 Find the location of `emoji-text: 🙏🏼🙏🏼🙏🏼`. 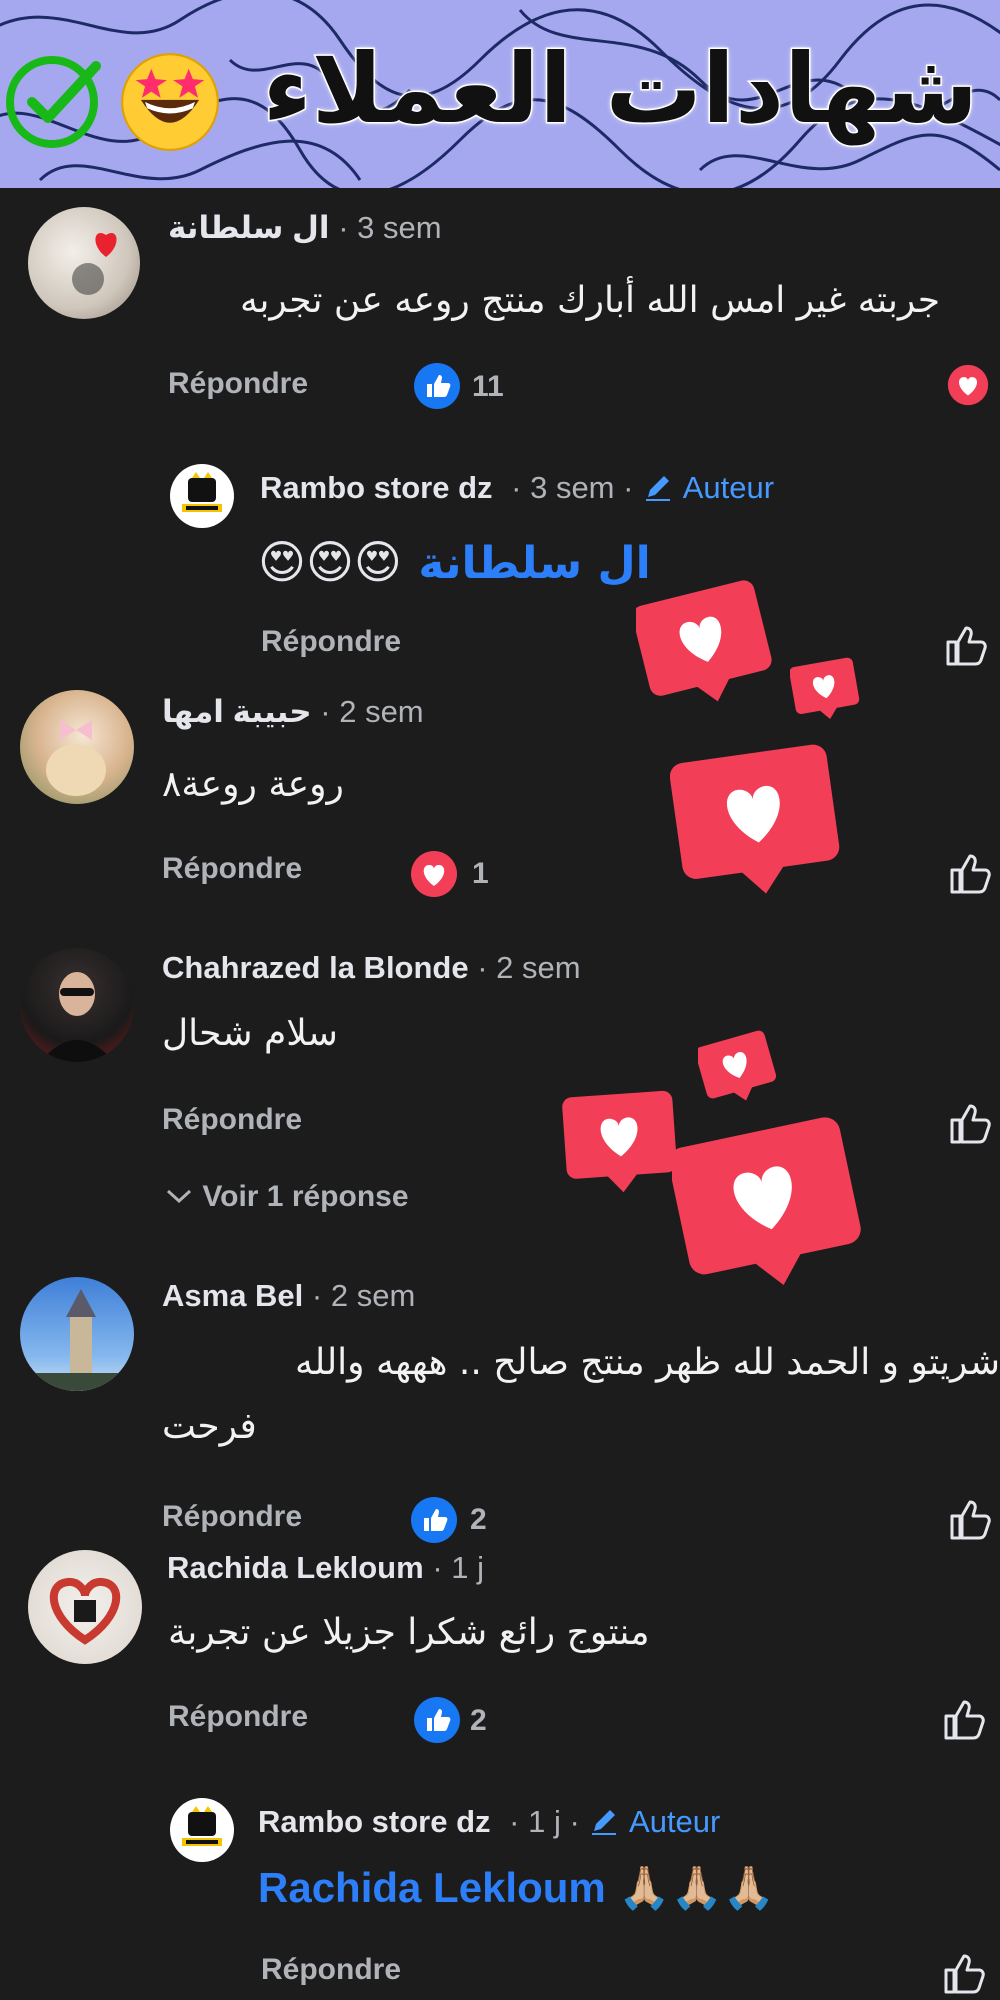

emoji-text: 🙏🏼🙏🏼🙏🏼 is located at coordinates (697, 1887).